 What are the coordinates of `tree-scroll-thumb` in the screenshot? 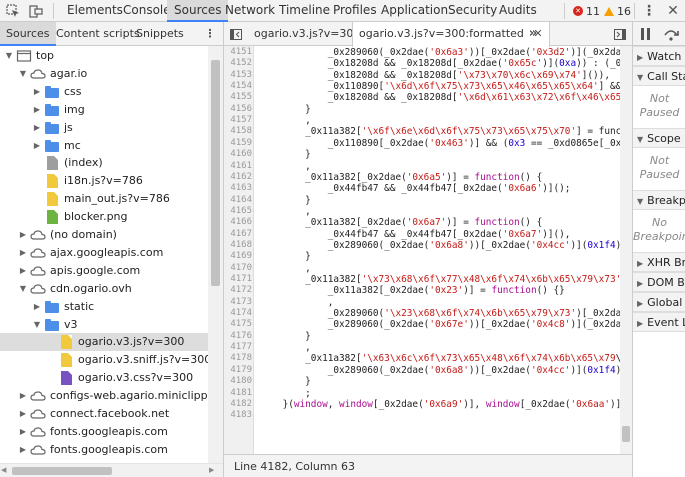 It's located at (215, 173).